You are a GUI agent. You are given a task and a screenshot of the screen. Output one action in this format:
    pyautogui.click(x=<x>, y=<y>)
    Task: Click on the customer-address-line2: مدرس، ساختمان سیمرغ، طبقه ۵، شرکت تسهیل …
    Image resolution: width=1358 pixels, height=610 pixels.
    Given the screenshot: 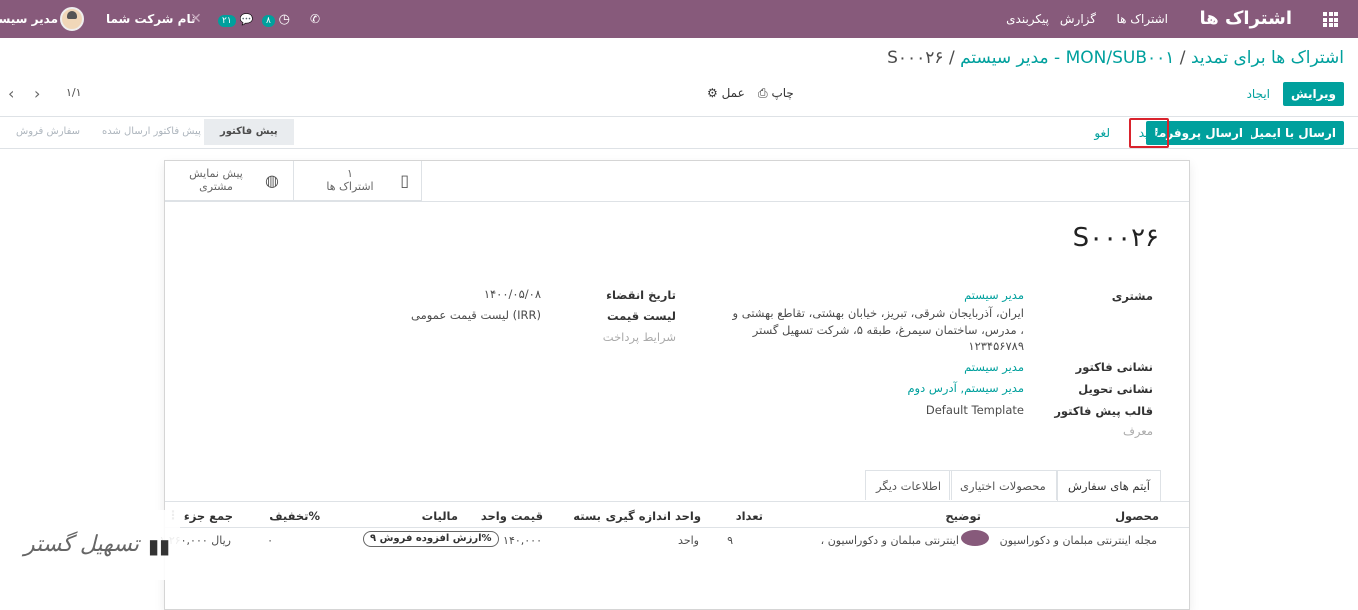 What is the action you would take?
    pyautogui.click(x=888, y=330)
    